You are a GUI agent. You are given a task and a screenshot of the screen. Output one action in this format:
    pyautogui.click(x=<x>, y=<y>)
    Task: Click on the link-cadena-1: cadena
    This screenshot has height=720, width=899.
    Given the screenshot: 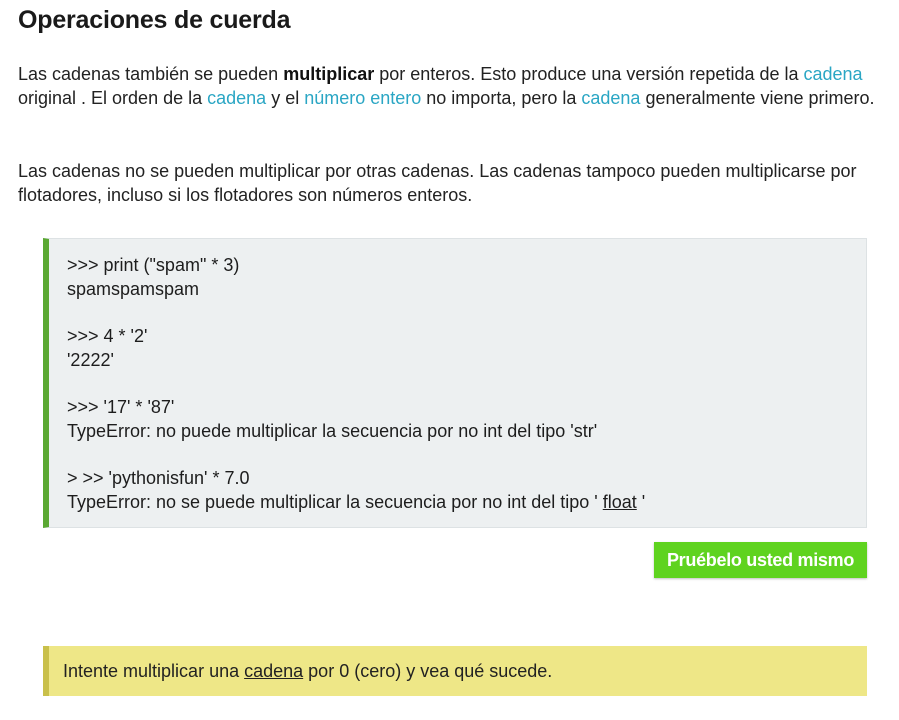 What is the action you would take?
    pyautogui.click(x=833, y=74)
    